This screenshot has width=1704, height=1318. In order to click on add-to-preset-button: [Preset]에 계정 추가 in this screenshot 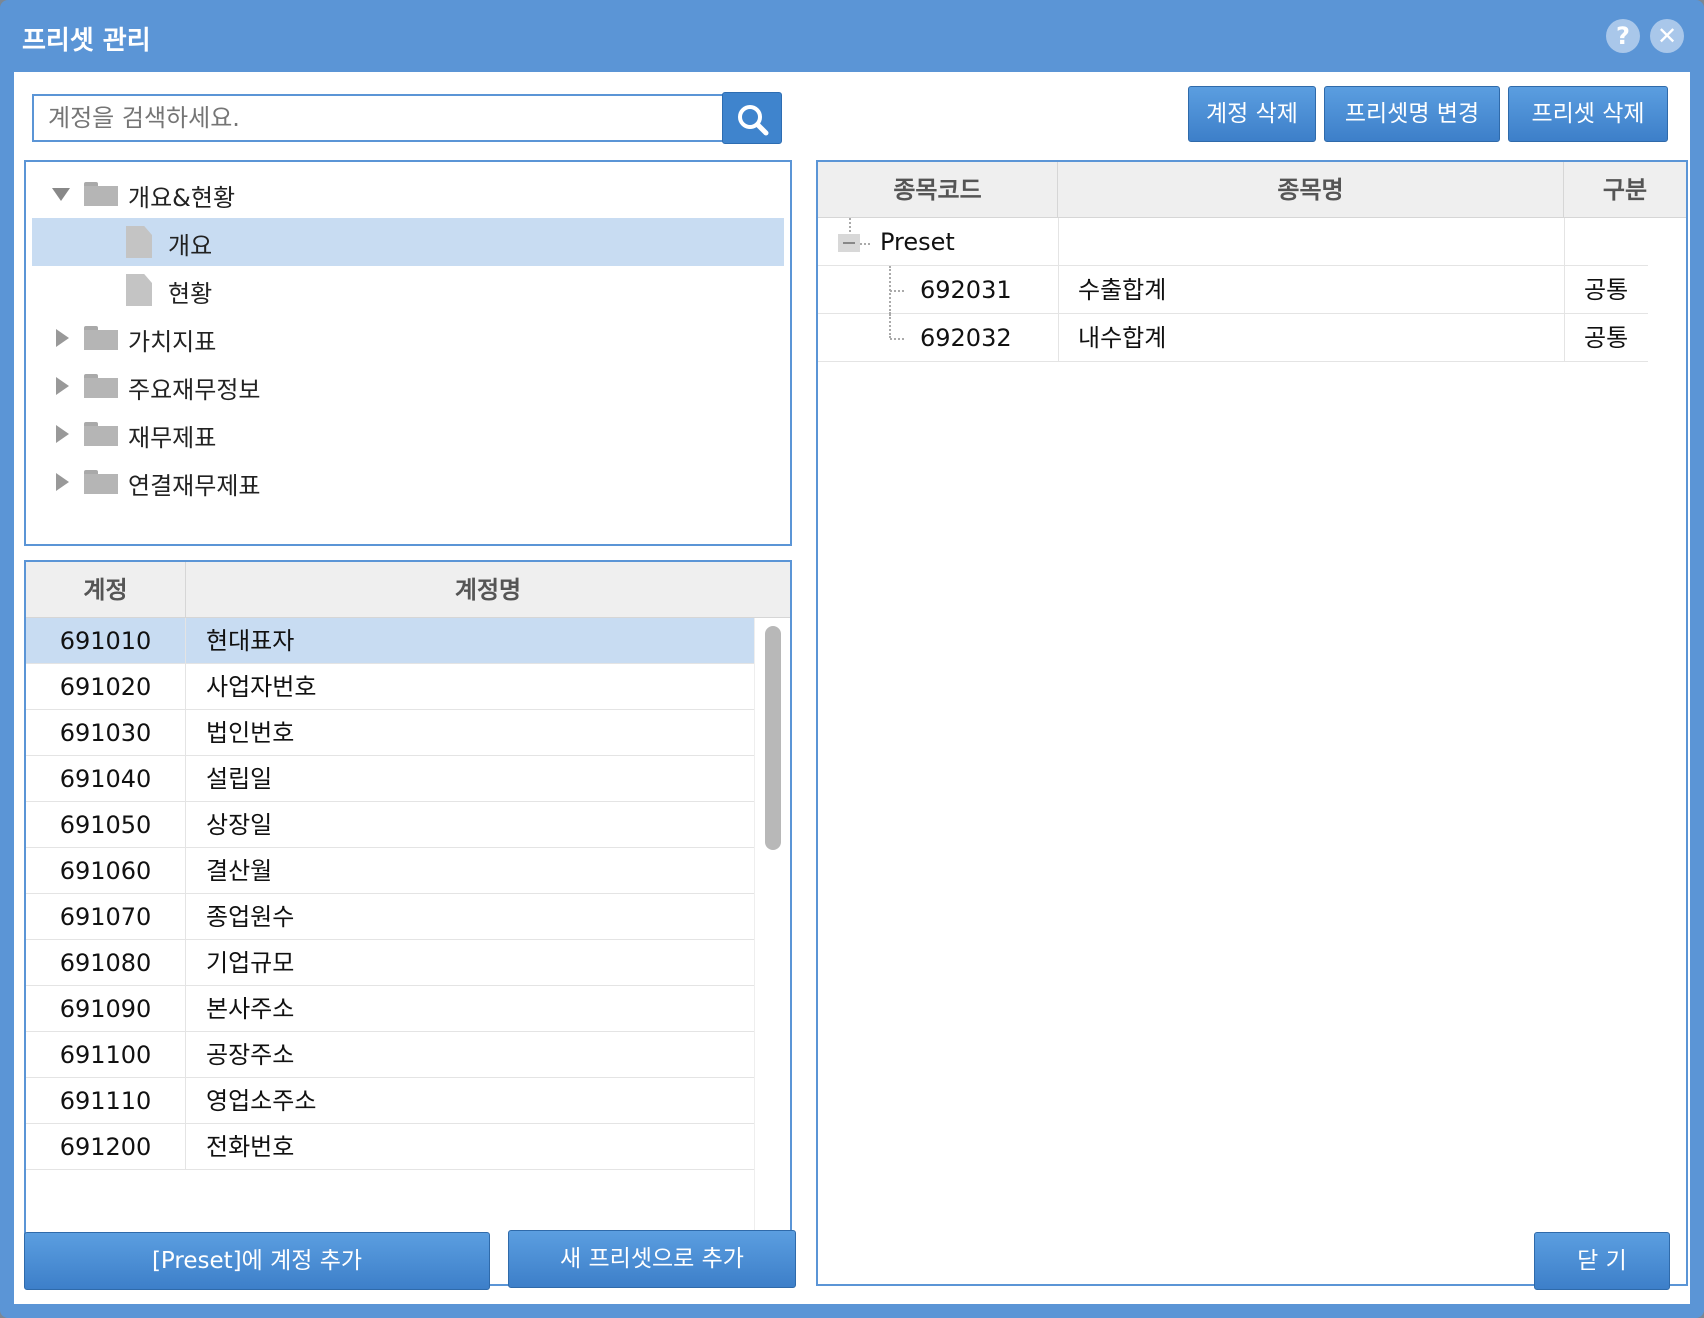, I will do `click(257, 1261)`.